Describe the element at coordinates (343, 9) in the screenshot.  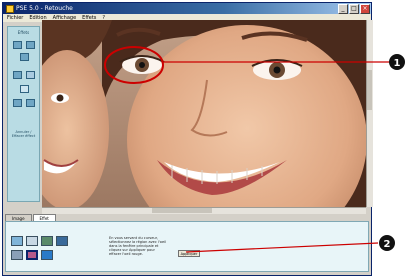
I see `minimize-button: _` at that location.